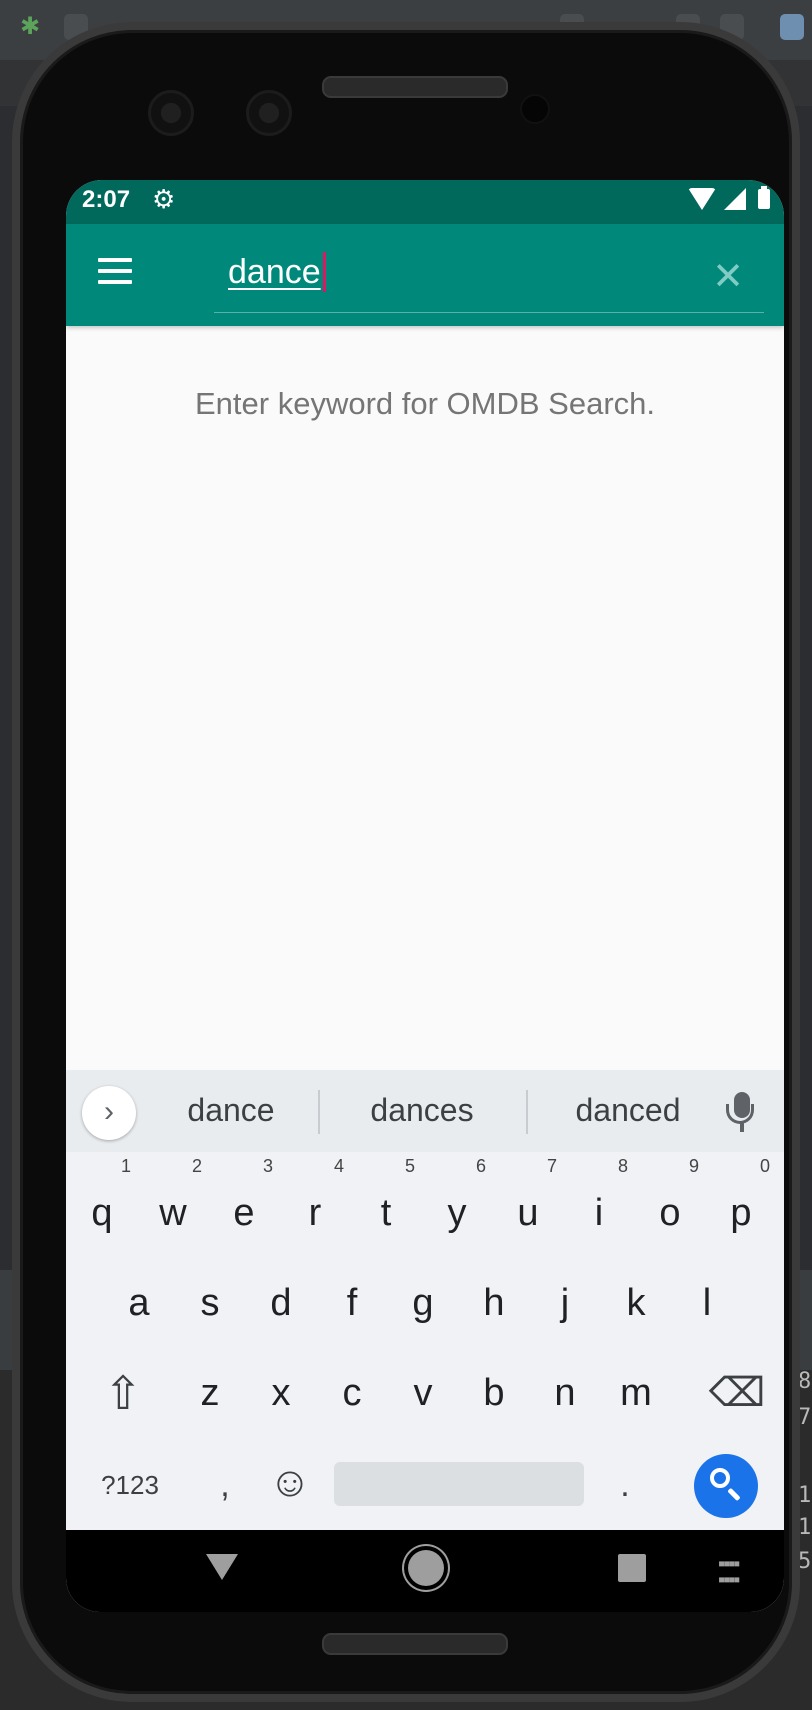 The width and height of the screenshot is (812, 1710). Describe the element at coordinates (628, 1110) in the screenshot. I see `suggestion-item: danced` at that location.